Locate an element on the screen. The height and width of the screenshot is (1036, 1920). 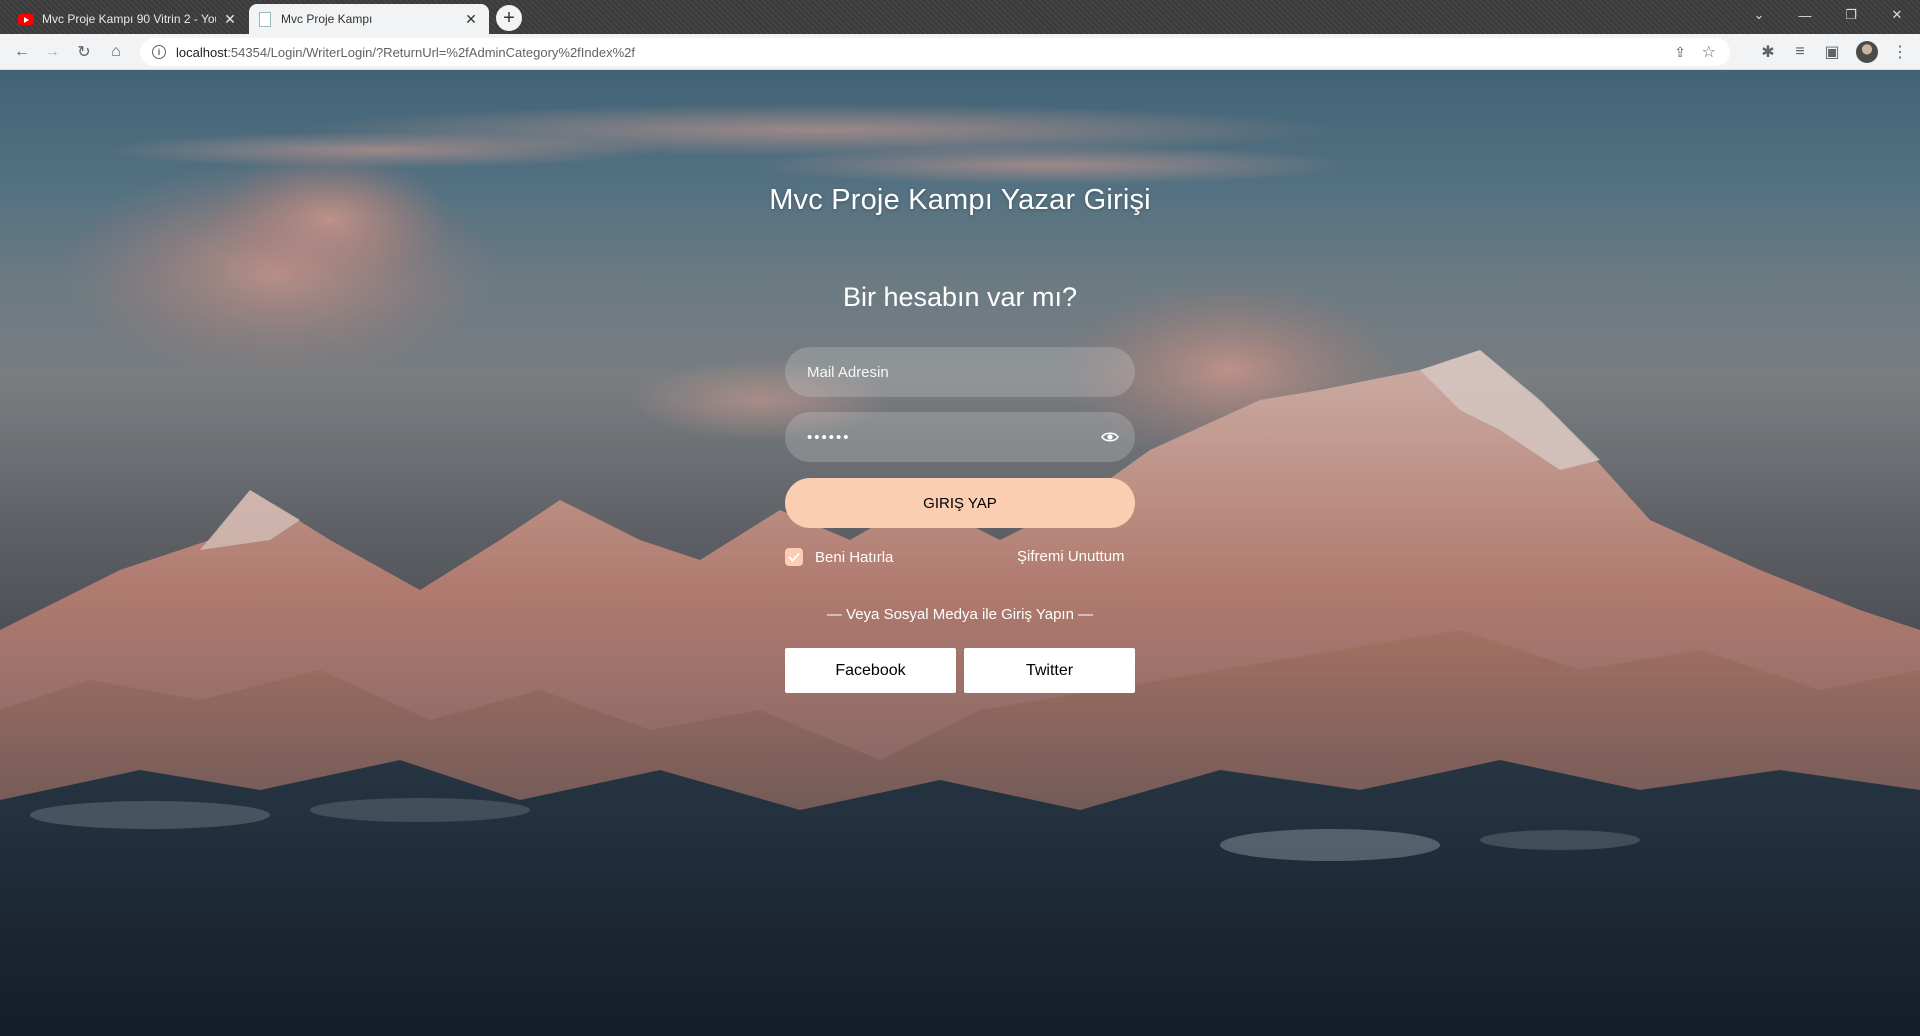
password-field is located at coordinates (960, 437).